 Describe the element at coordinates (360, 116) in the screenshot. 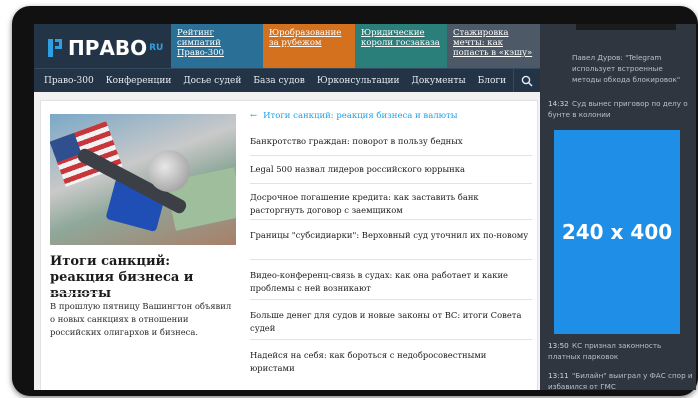

I see `list-heading-text: Итоги санкций: реакция бизнеса и валюты` at that location.